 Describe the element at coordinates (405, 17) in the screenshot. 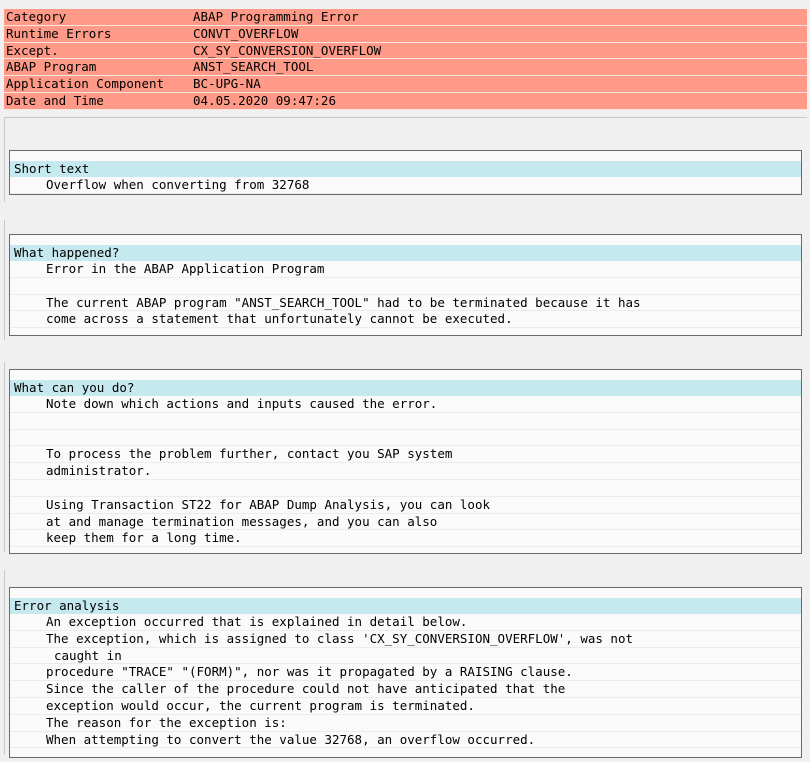

I see `header-row-category: Category ABAP Programming Error` at that location.